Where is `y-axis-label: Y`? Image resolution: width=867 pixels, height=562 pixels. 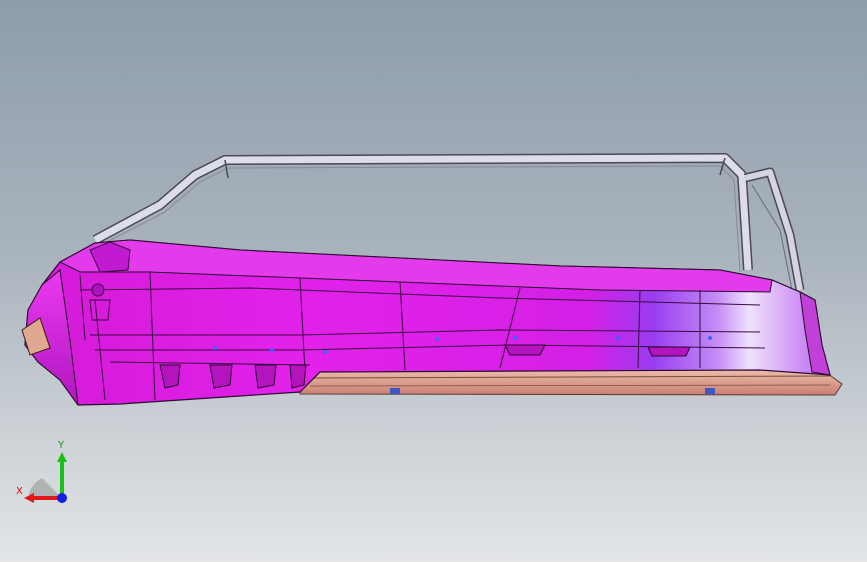 y-axis-label: Y is located at coordinates (61, 445).